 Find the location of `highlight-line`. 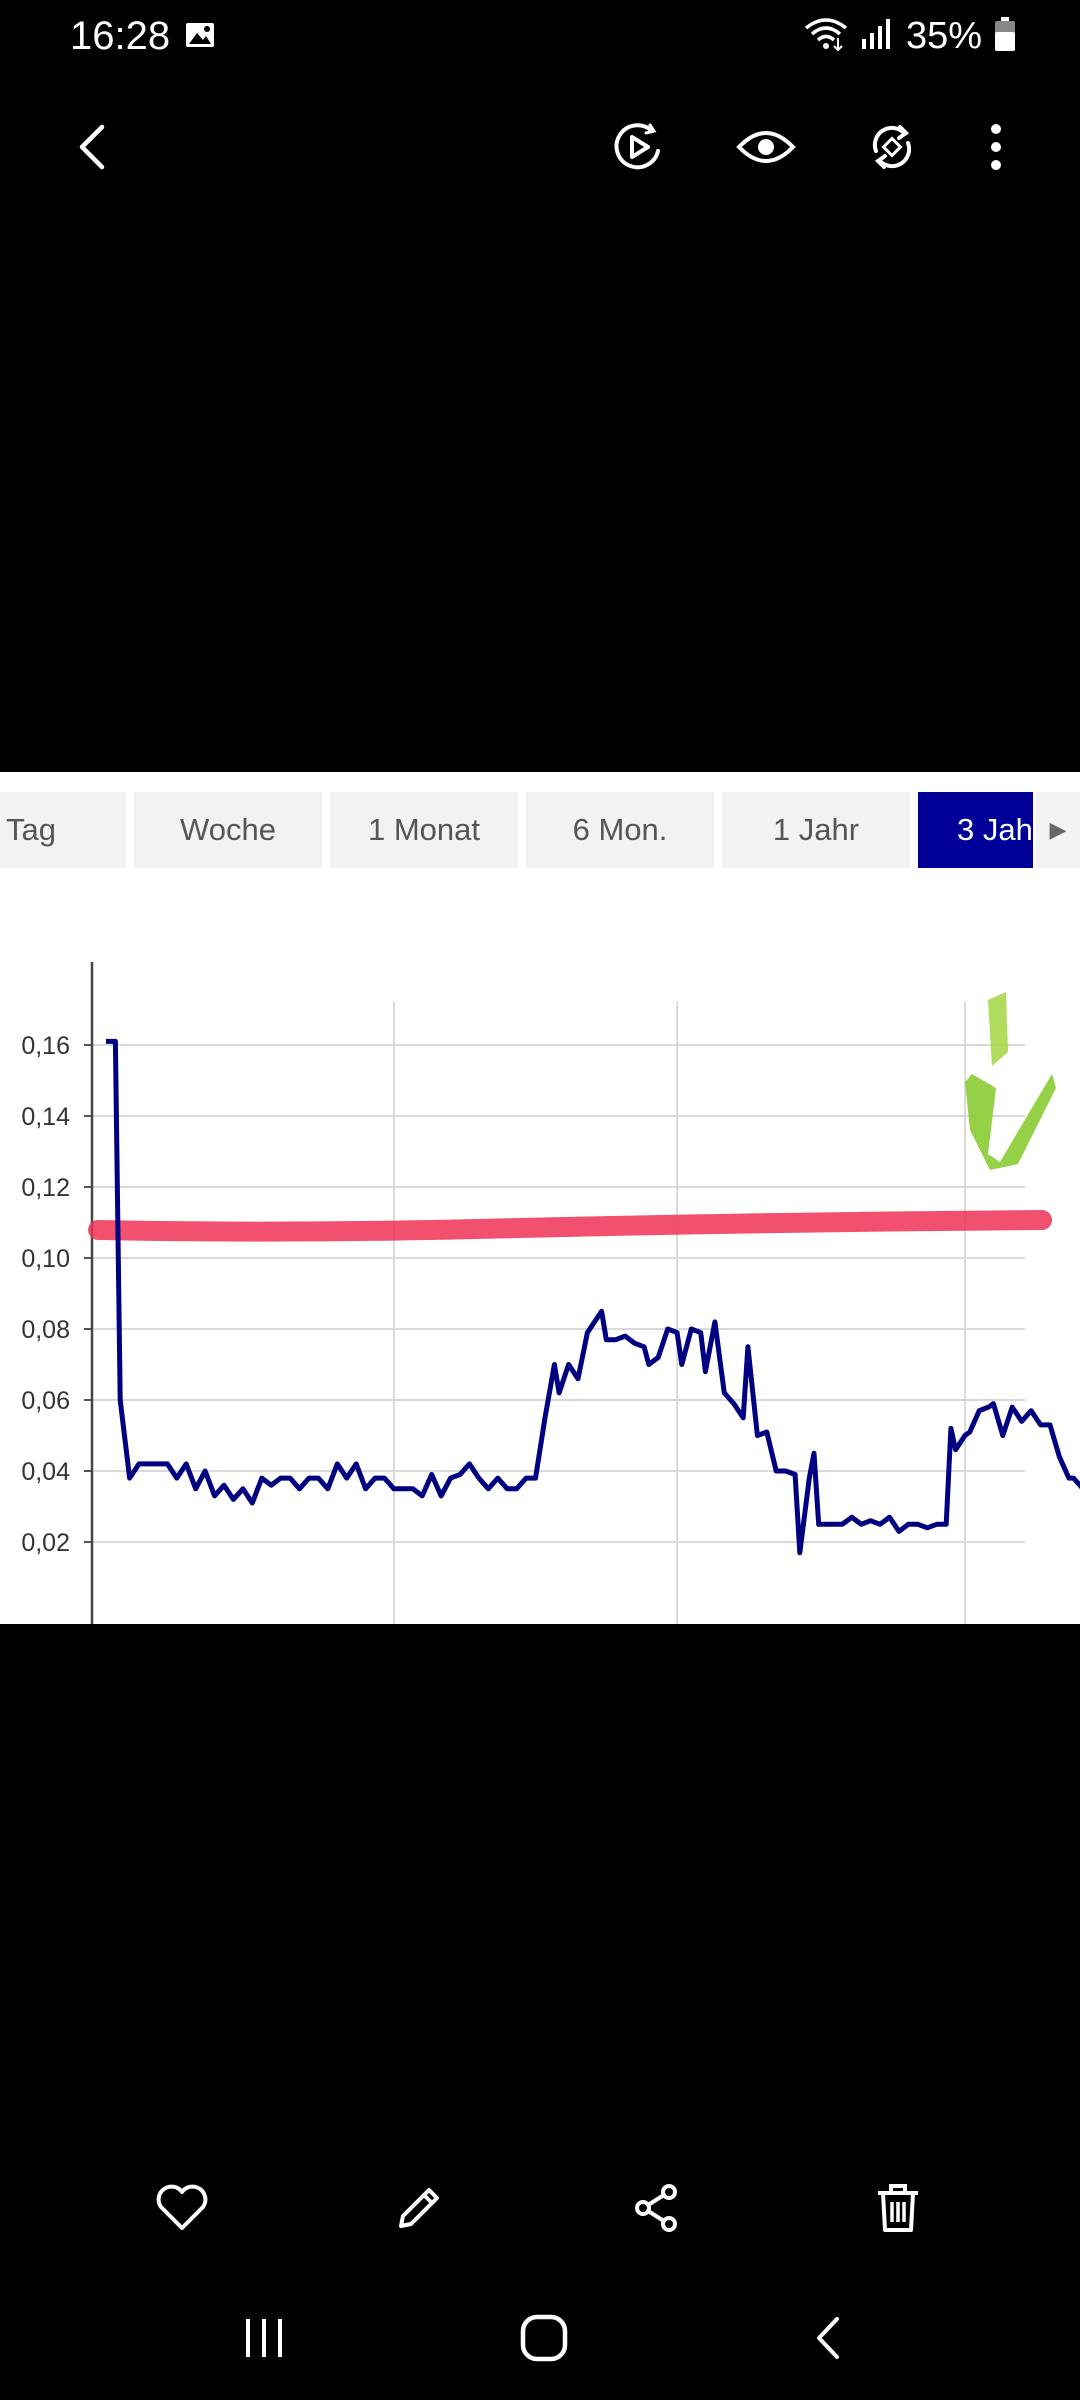

highlight-line is located at coordinates (570, 1226).